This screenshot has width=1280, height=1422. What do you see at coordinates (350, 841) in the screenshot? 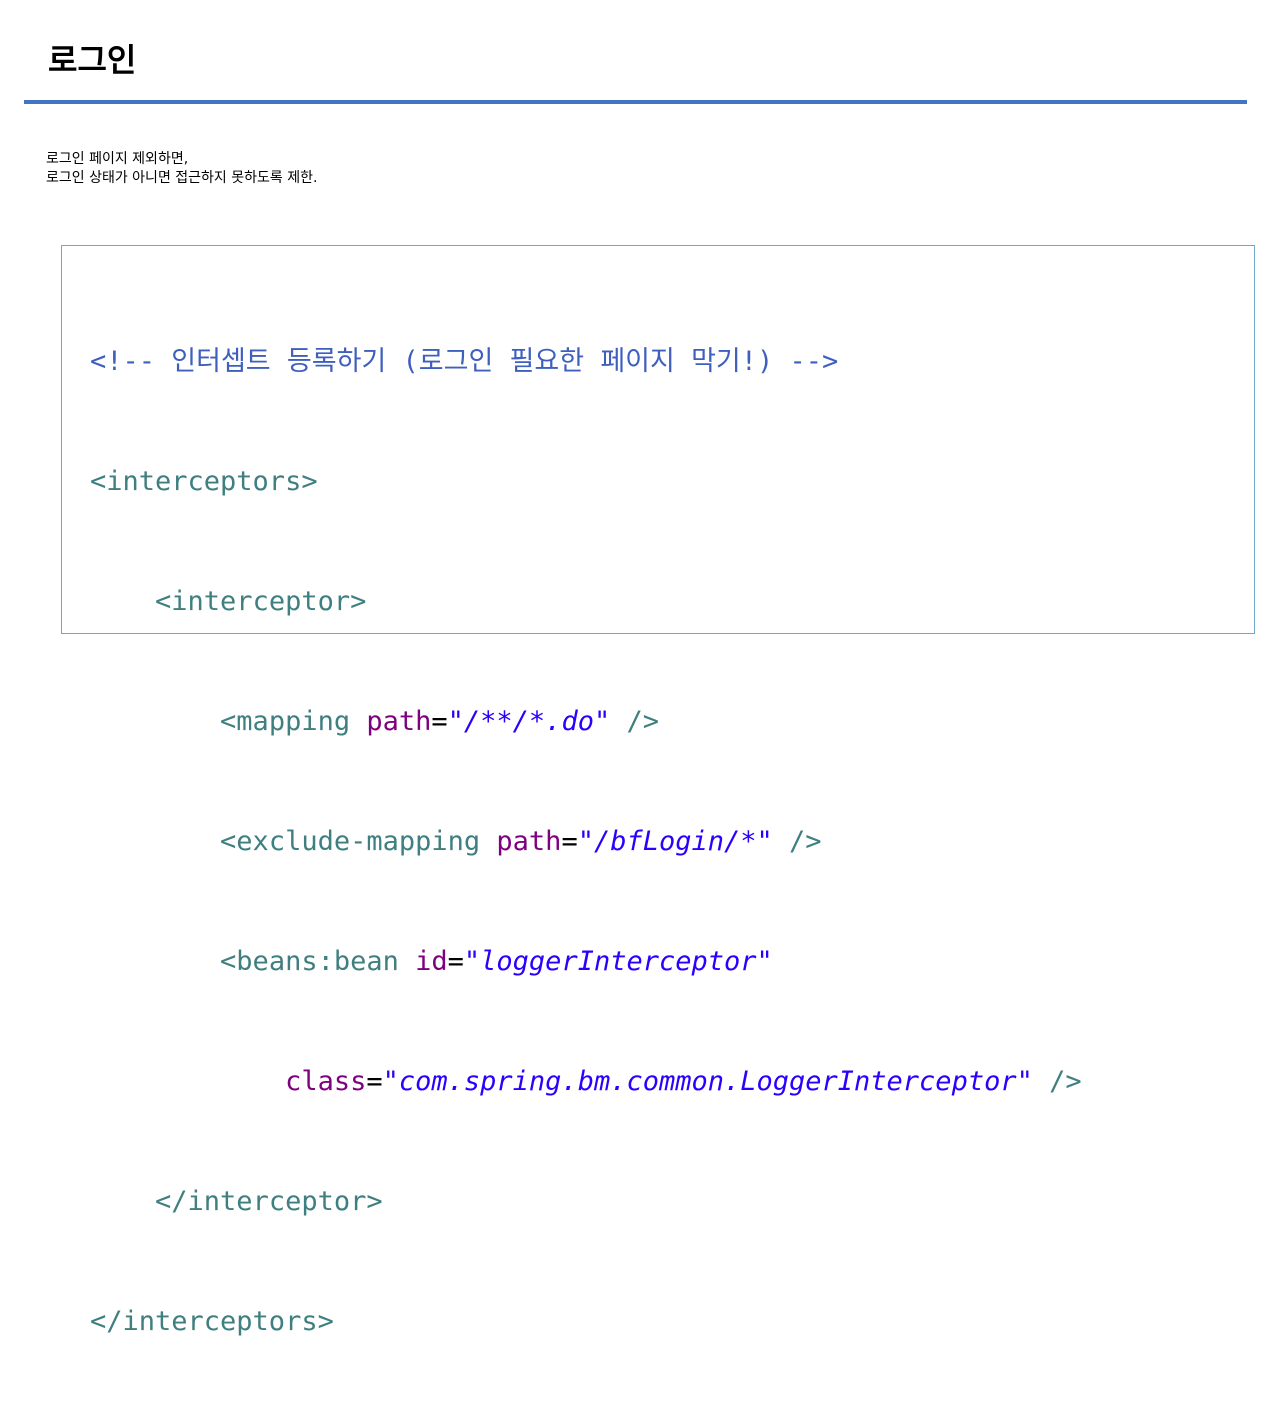
I see `exclude-mapping-tag: <exclude-mapping` at bounding box center [350, 841].